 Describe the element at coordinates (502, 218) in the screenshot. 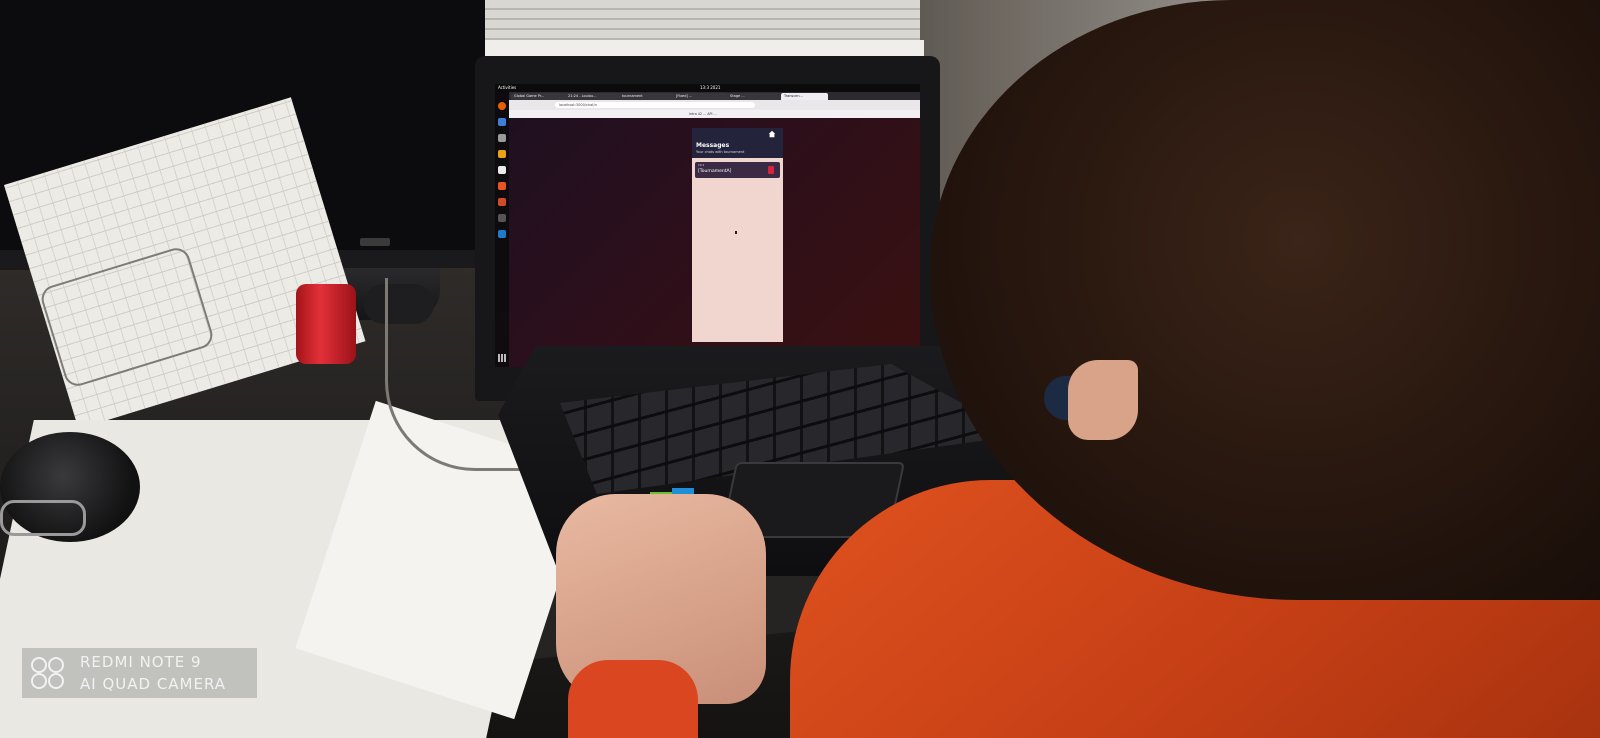

I see `terminal-icon` at that location.